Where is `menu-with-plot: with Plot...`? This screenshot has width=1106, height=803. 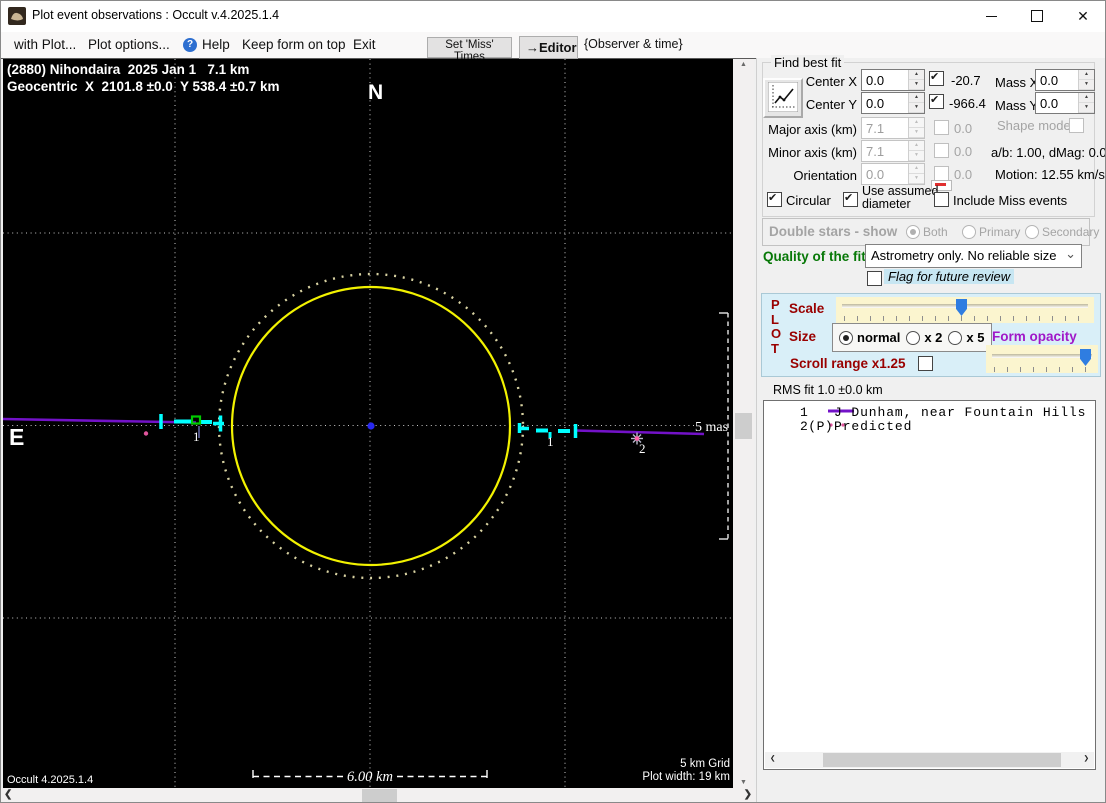 menu-with-plot: with Plot... is located at coordinates (45, 44).